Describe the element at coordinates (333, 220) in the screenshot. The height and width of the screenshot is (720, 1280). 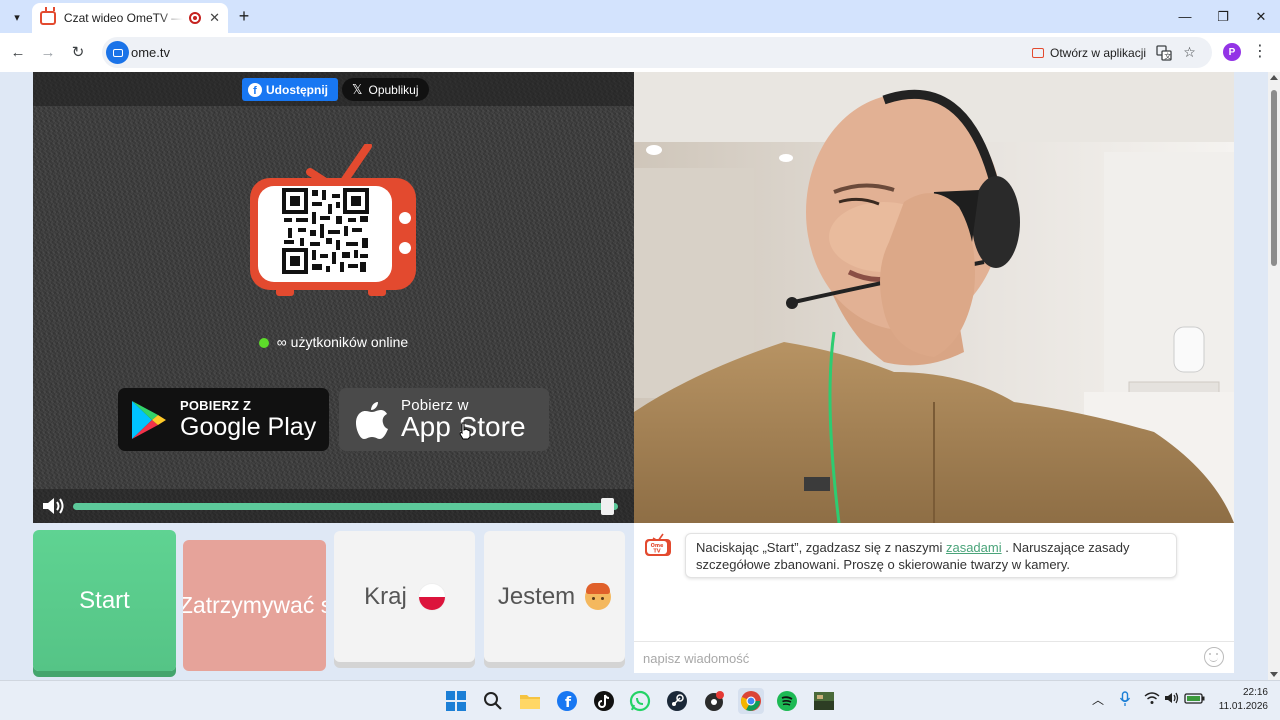
I see `ometv-qr-tv-logo` at that location.